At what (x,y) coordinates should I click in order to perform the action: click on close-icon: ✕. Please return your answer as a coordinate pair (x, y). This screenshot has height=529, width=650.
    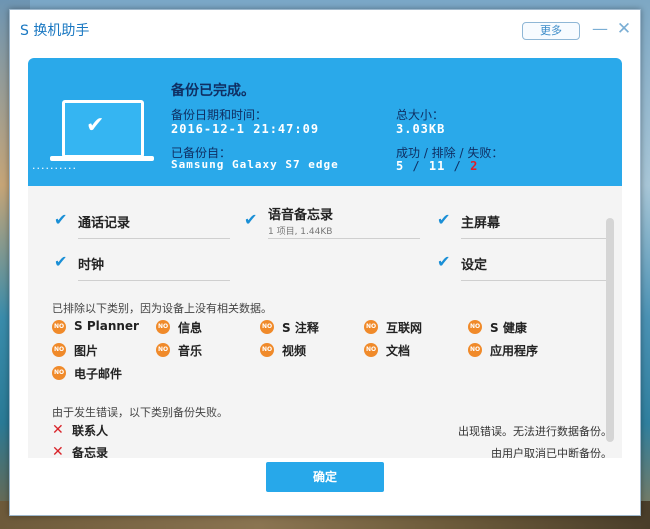
    Looking at the image, I should click on (624, 29).